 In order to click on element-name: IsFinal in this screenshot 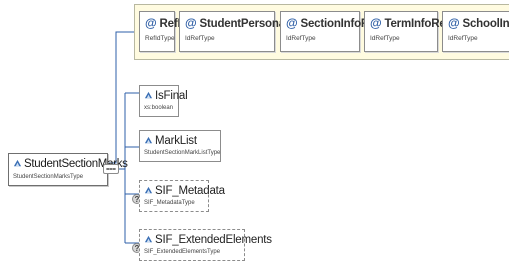, I will do `click(171, 96)`.